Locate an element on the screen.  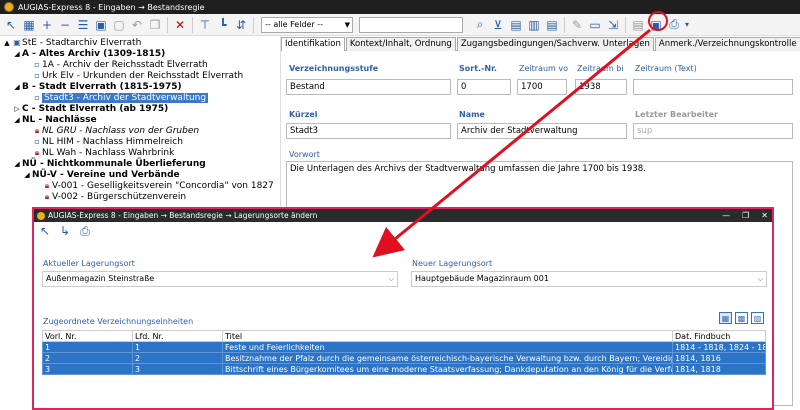
dialog-toolbar: ↖ ↳ ⎙ is located at coordinates (403, 231).